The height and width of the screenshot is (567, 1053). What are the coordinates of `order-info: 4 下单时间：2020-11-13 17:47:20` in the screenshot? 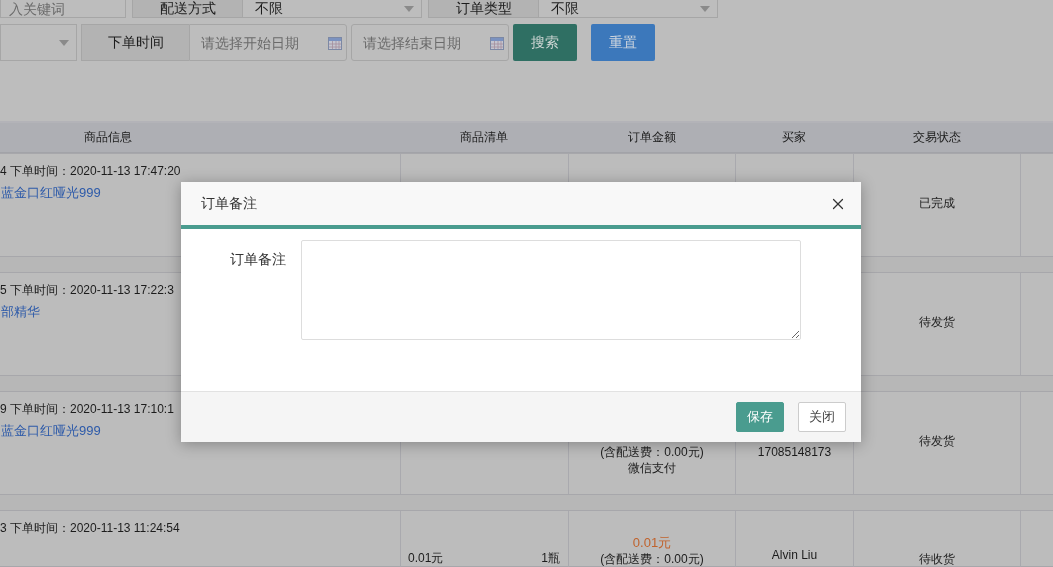 It's located at (90, 171).